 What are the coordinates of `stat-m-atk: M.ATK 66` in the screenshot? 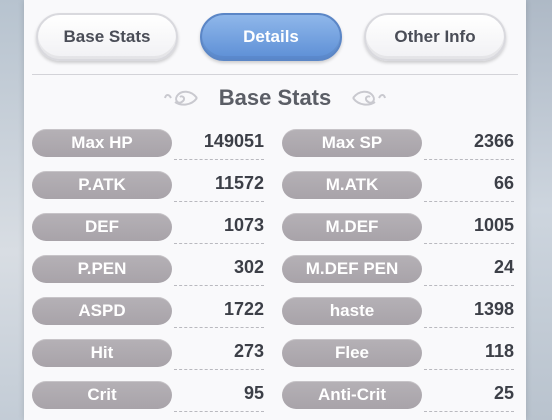 It's located at (398, 186).